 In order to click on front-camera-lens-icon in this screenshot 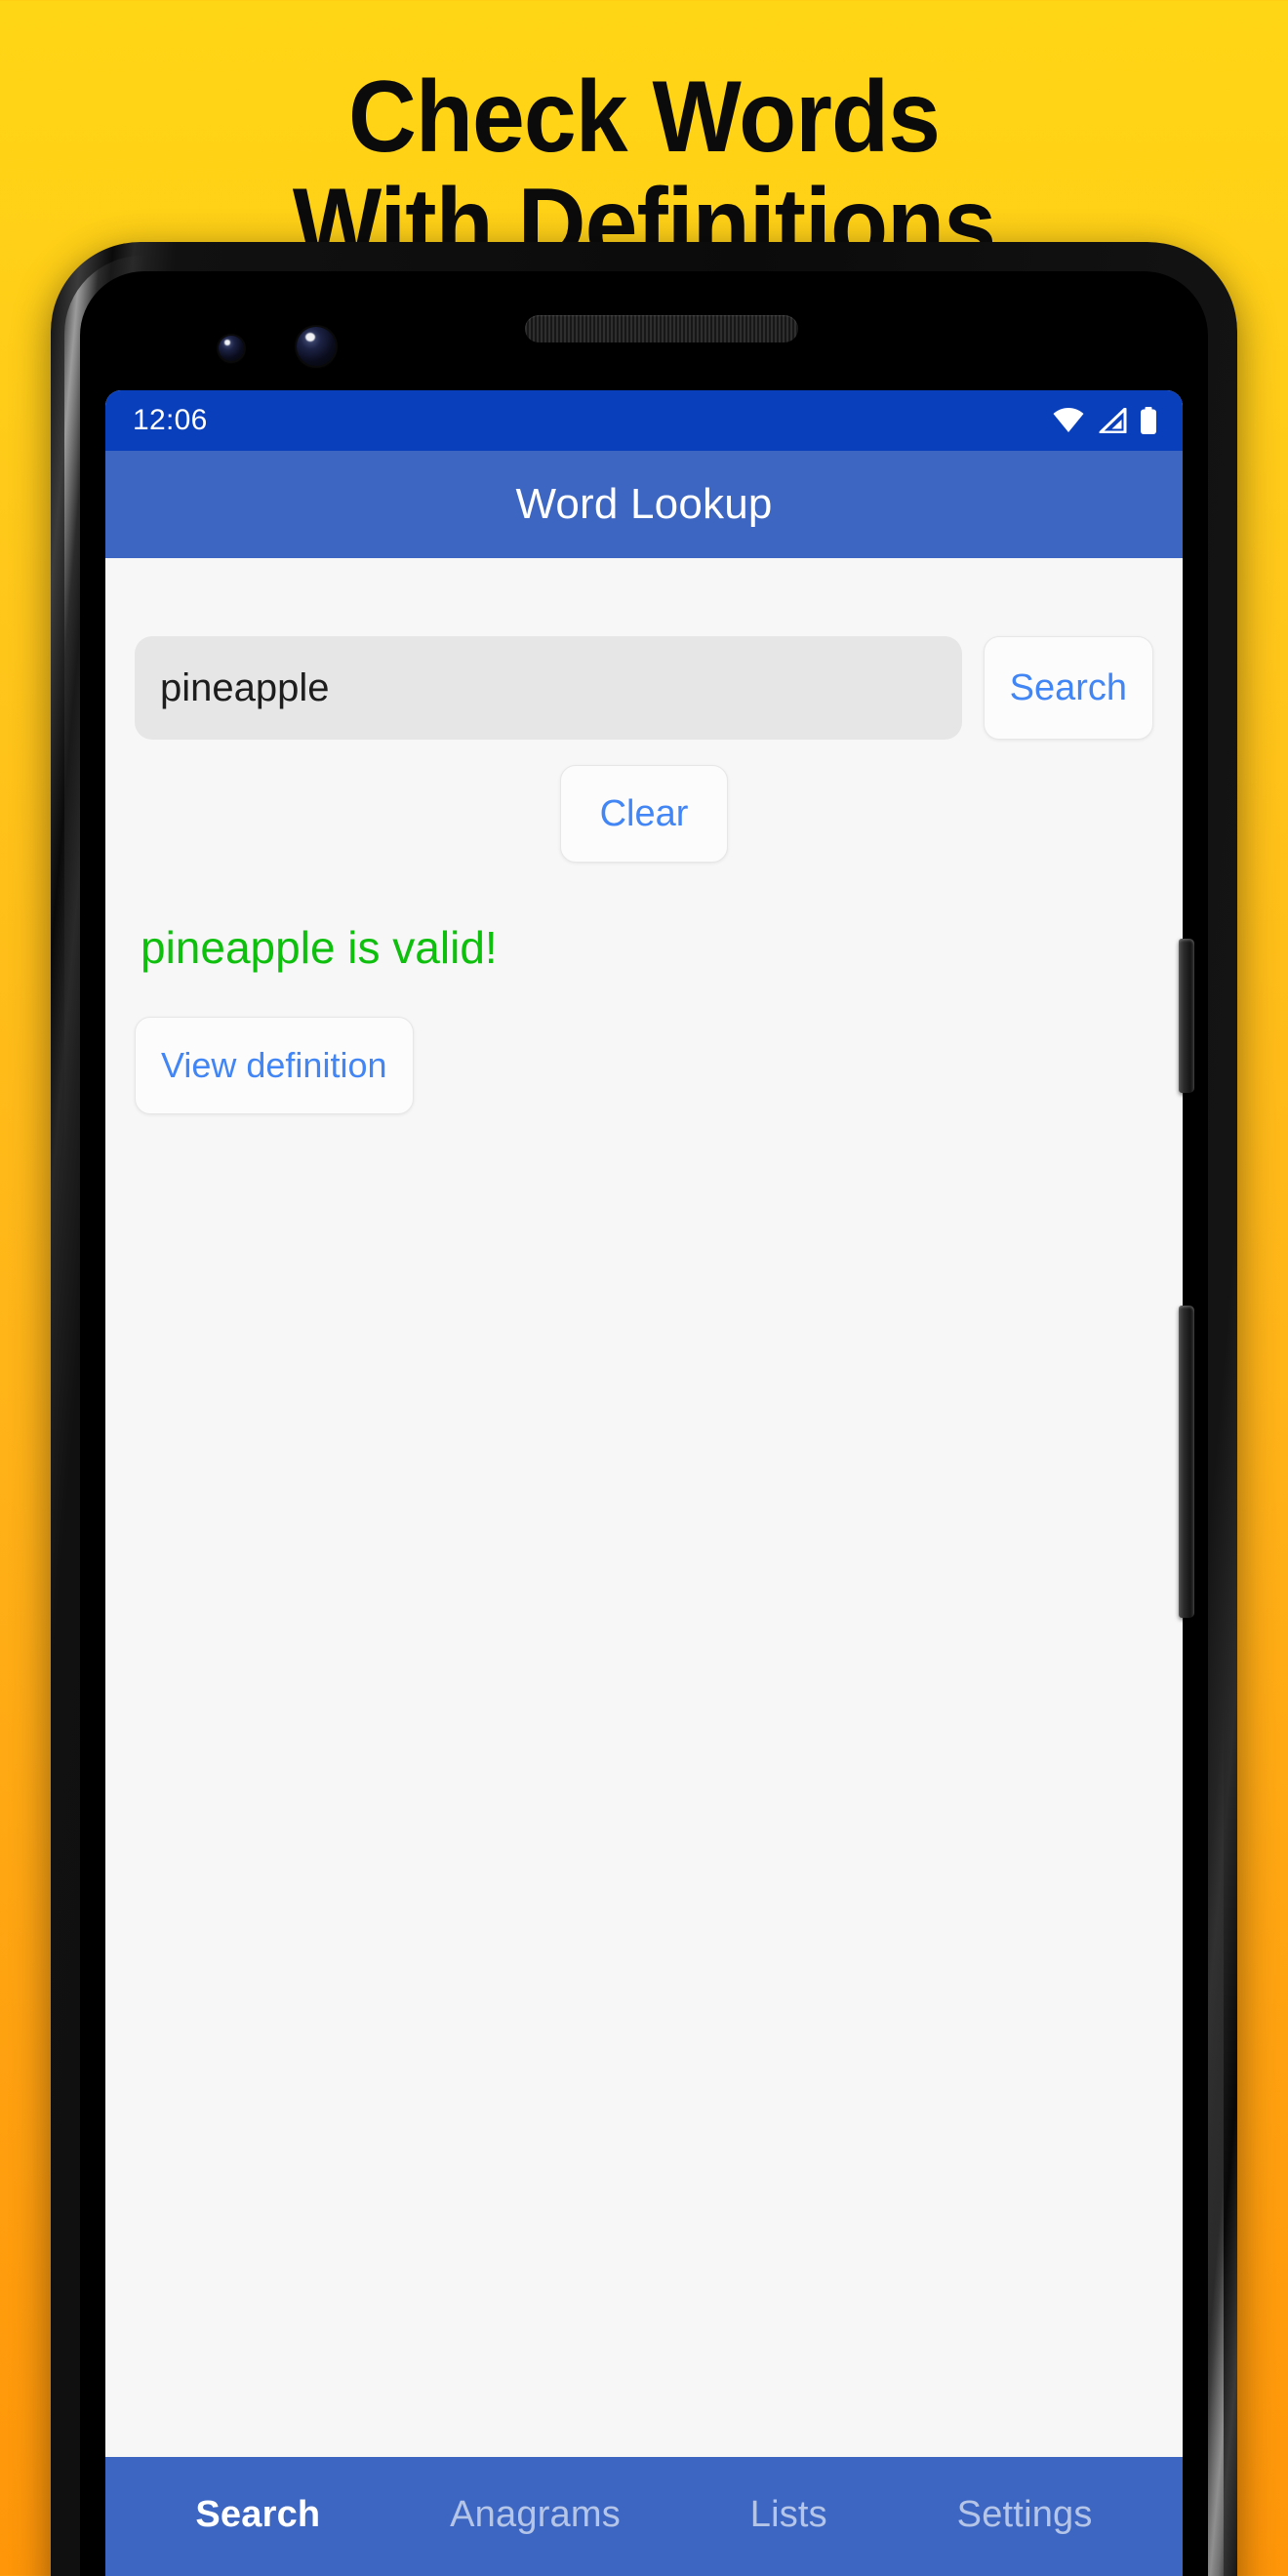, I will do `click(231, 348)`.